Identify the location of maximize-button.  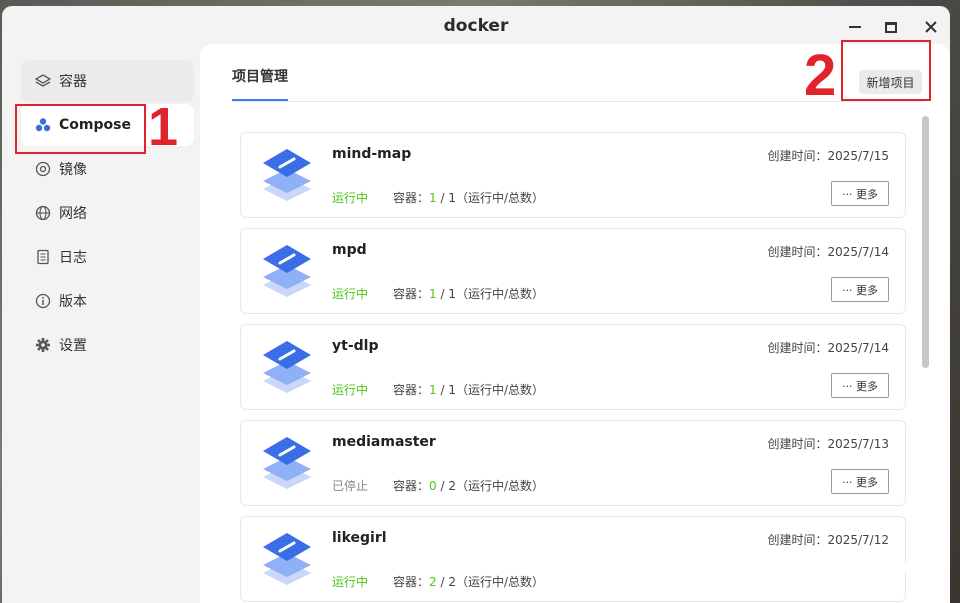
(891, 27).